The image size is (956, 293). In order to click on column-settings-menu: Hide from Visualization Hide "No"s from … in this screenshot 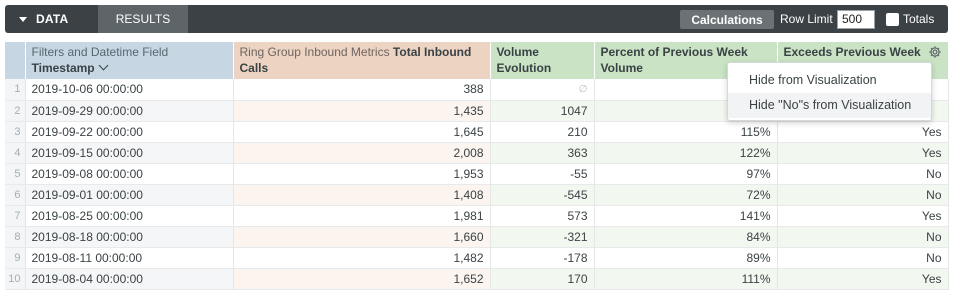, I will do `click(829, 91)`.